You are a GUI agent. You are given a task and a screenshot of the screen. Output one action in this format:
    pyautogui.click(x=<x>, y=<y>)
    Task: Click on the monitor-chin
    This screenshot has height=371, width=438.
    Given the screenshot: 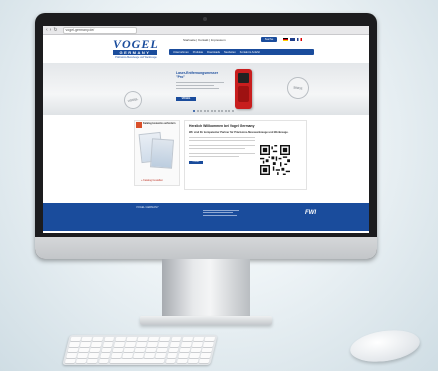 What is the action you would take?
    pyautogui.click(x=206, y=248)
    